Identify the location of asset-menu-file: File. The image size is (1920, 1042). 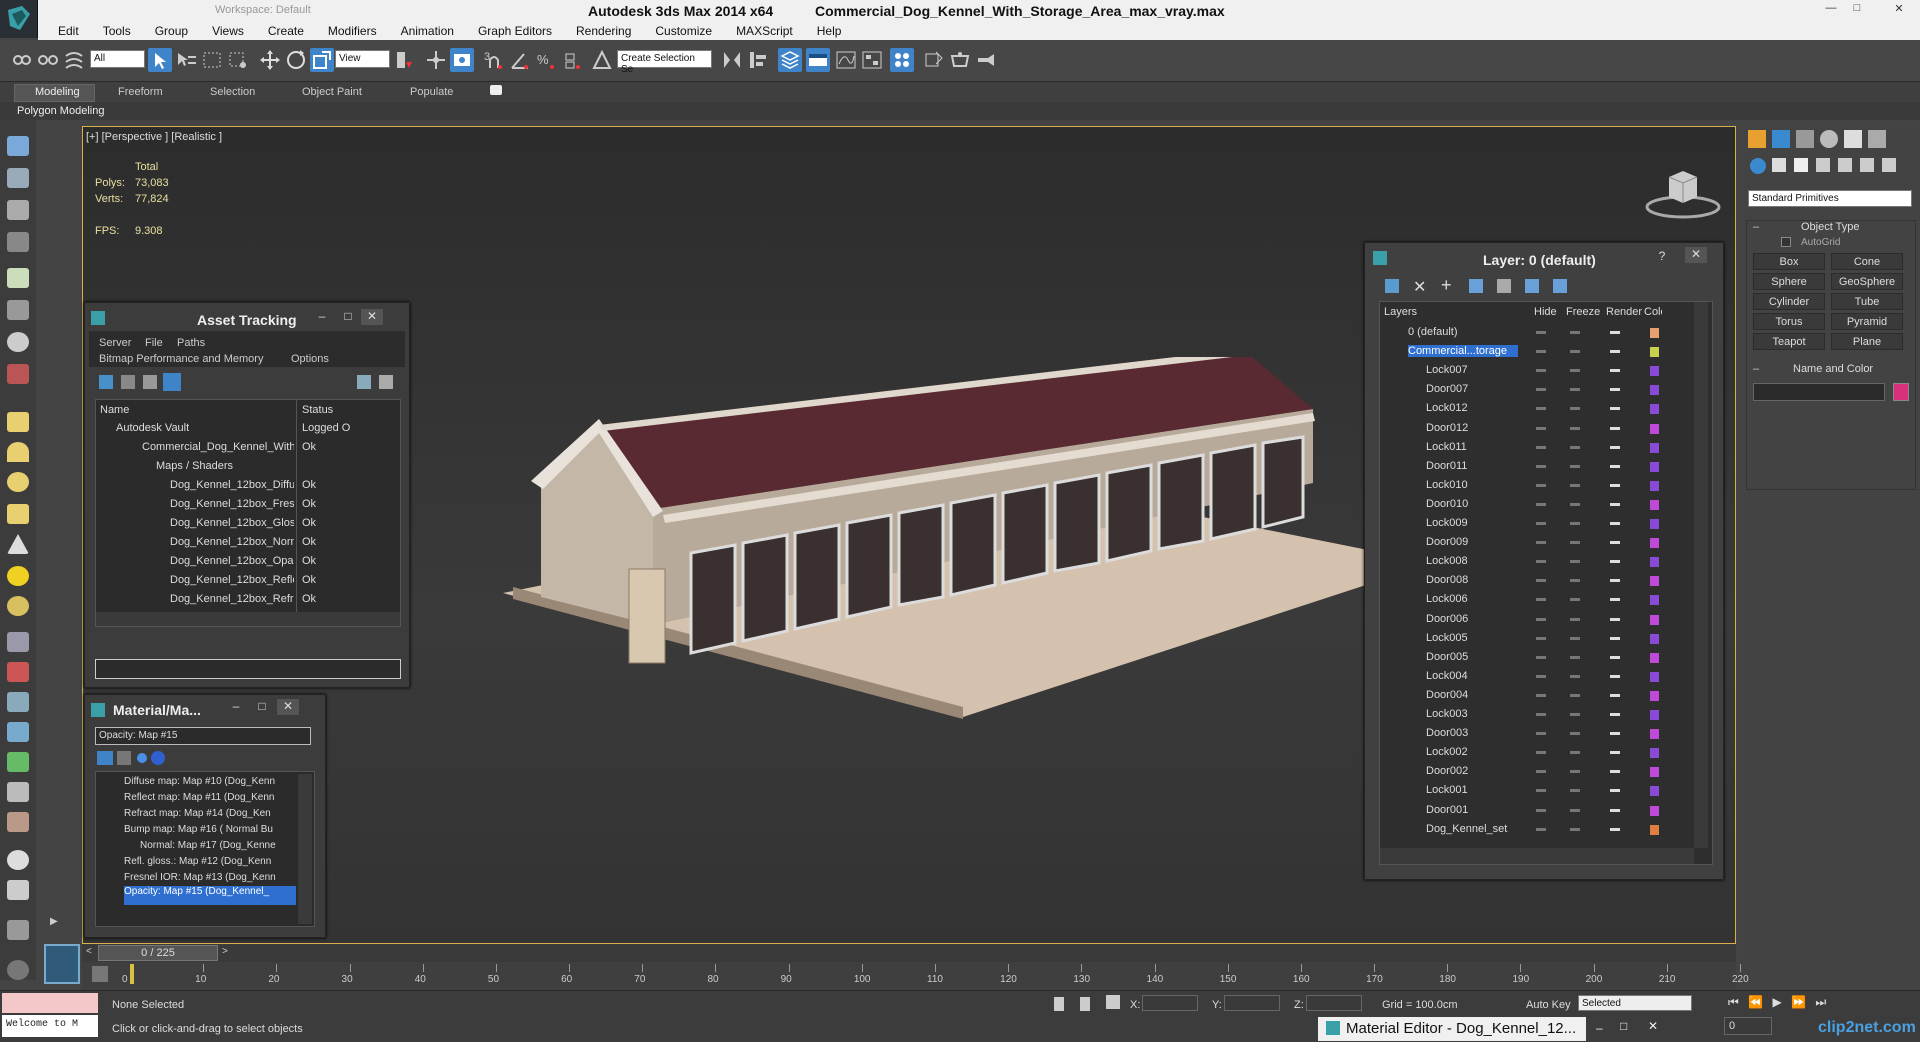
(154, 343).